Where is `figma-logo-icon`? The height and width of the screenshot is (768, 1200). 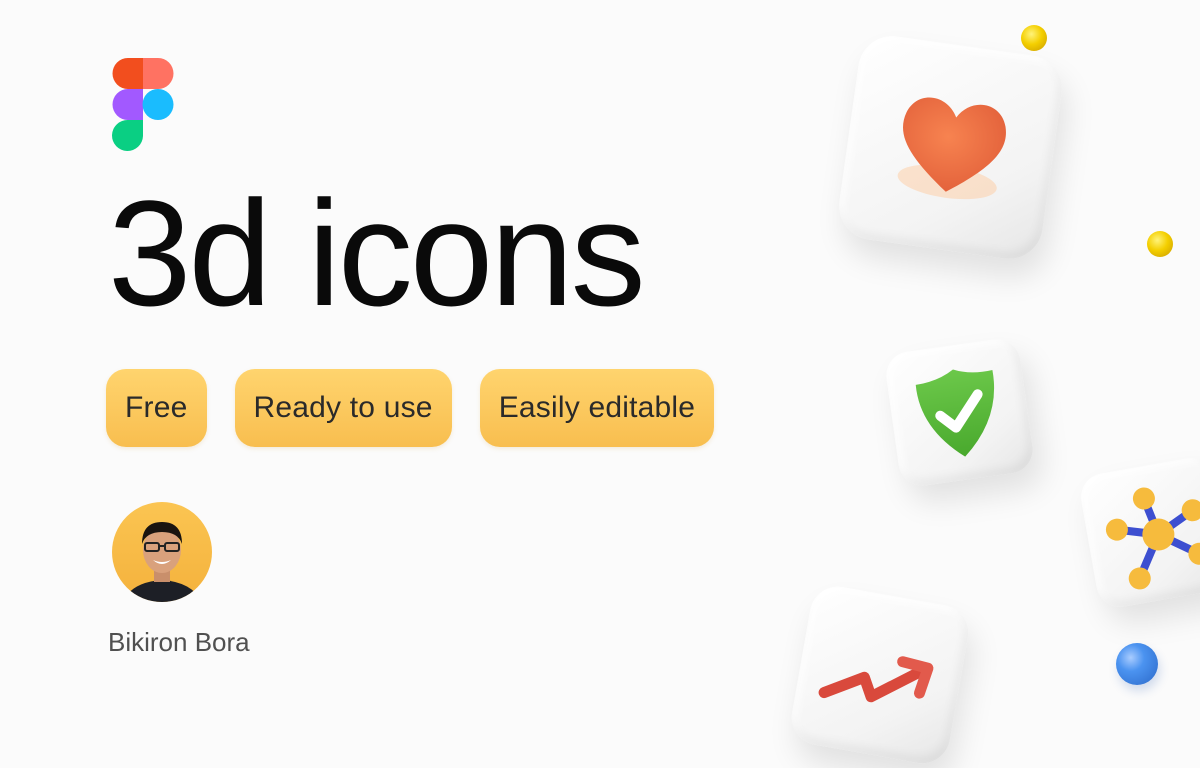 figma-logo-icon is located at coordinates (143, 104).